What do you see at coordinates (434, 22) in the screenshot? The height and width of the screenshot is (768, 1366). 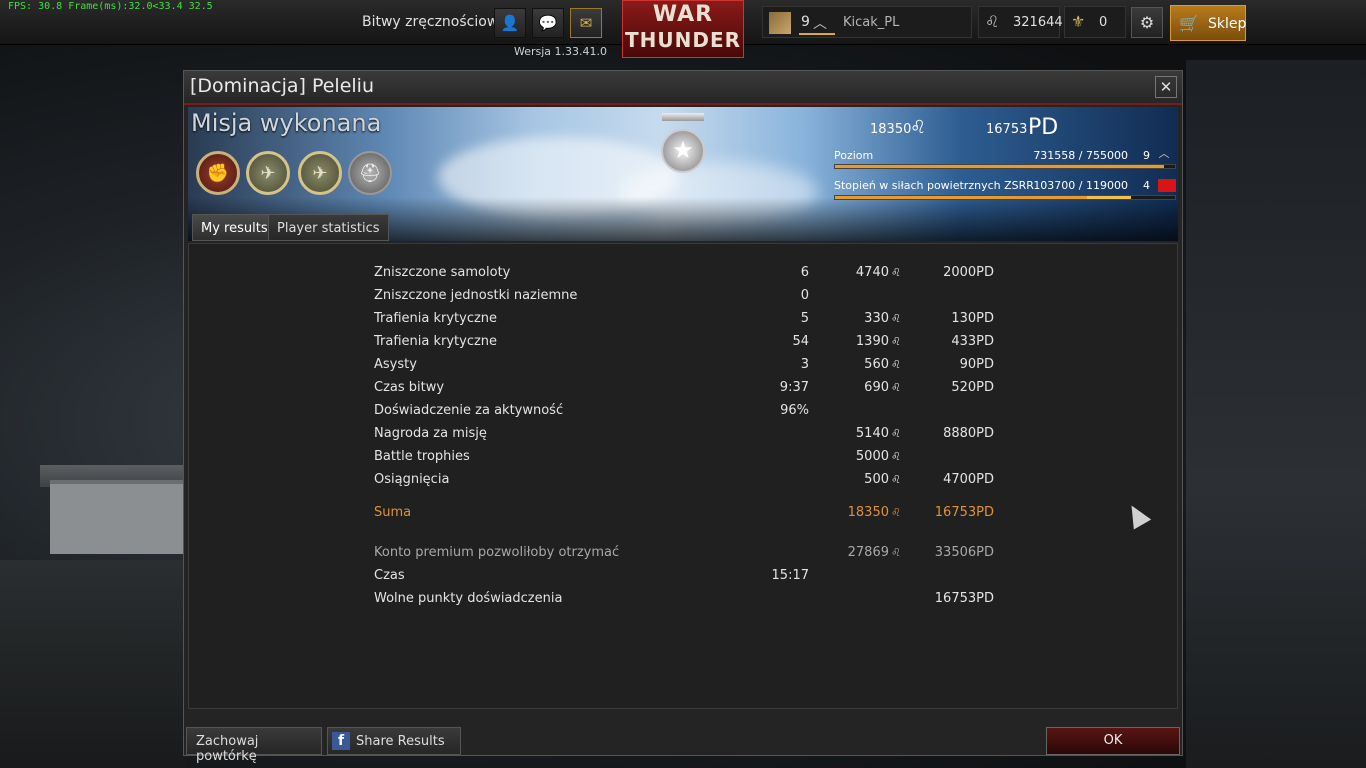 I see `battle-mode-selector: Bitwy zręcznościowe` at bounding box center [434, 22].